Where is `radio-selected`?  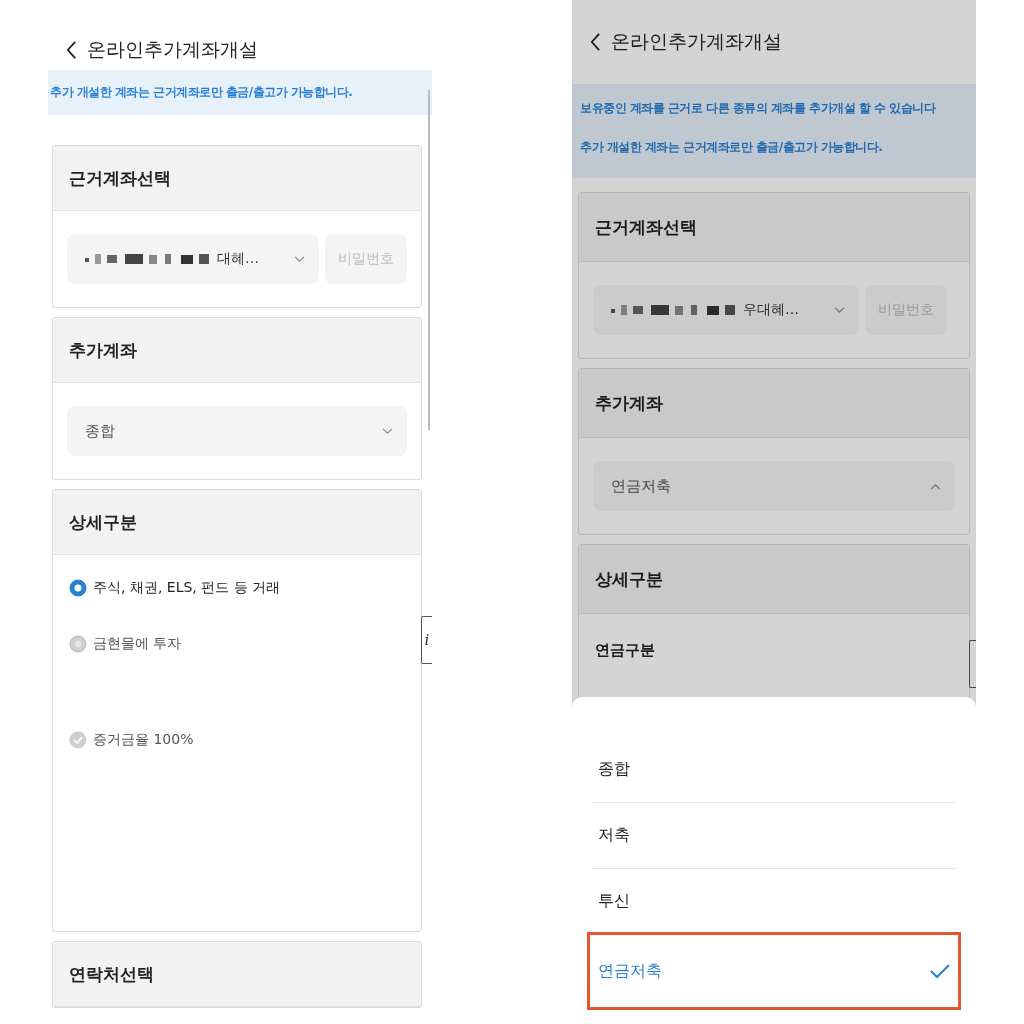
radio-selected is located at coordinates (78, 588).